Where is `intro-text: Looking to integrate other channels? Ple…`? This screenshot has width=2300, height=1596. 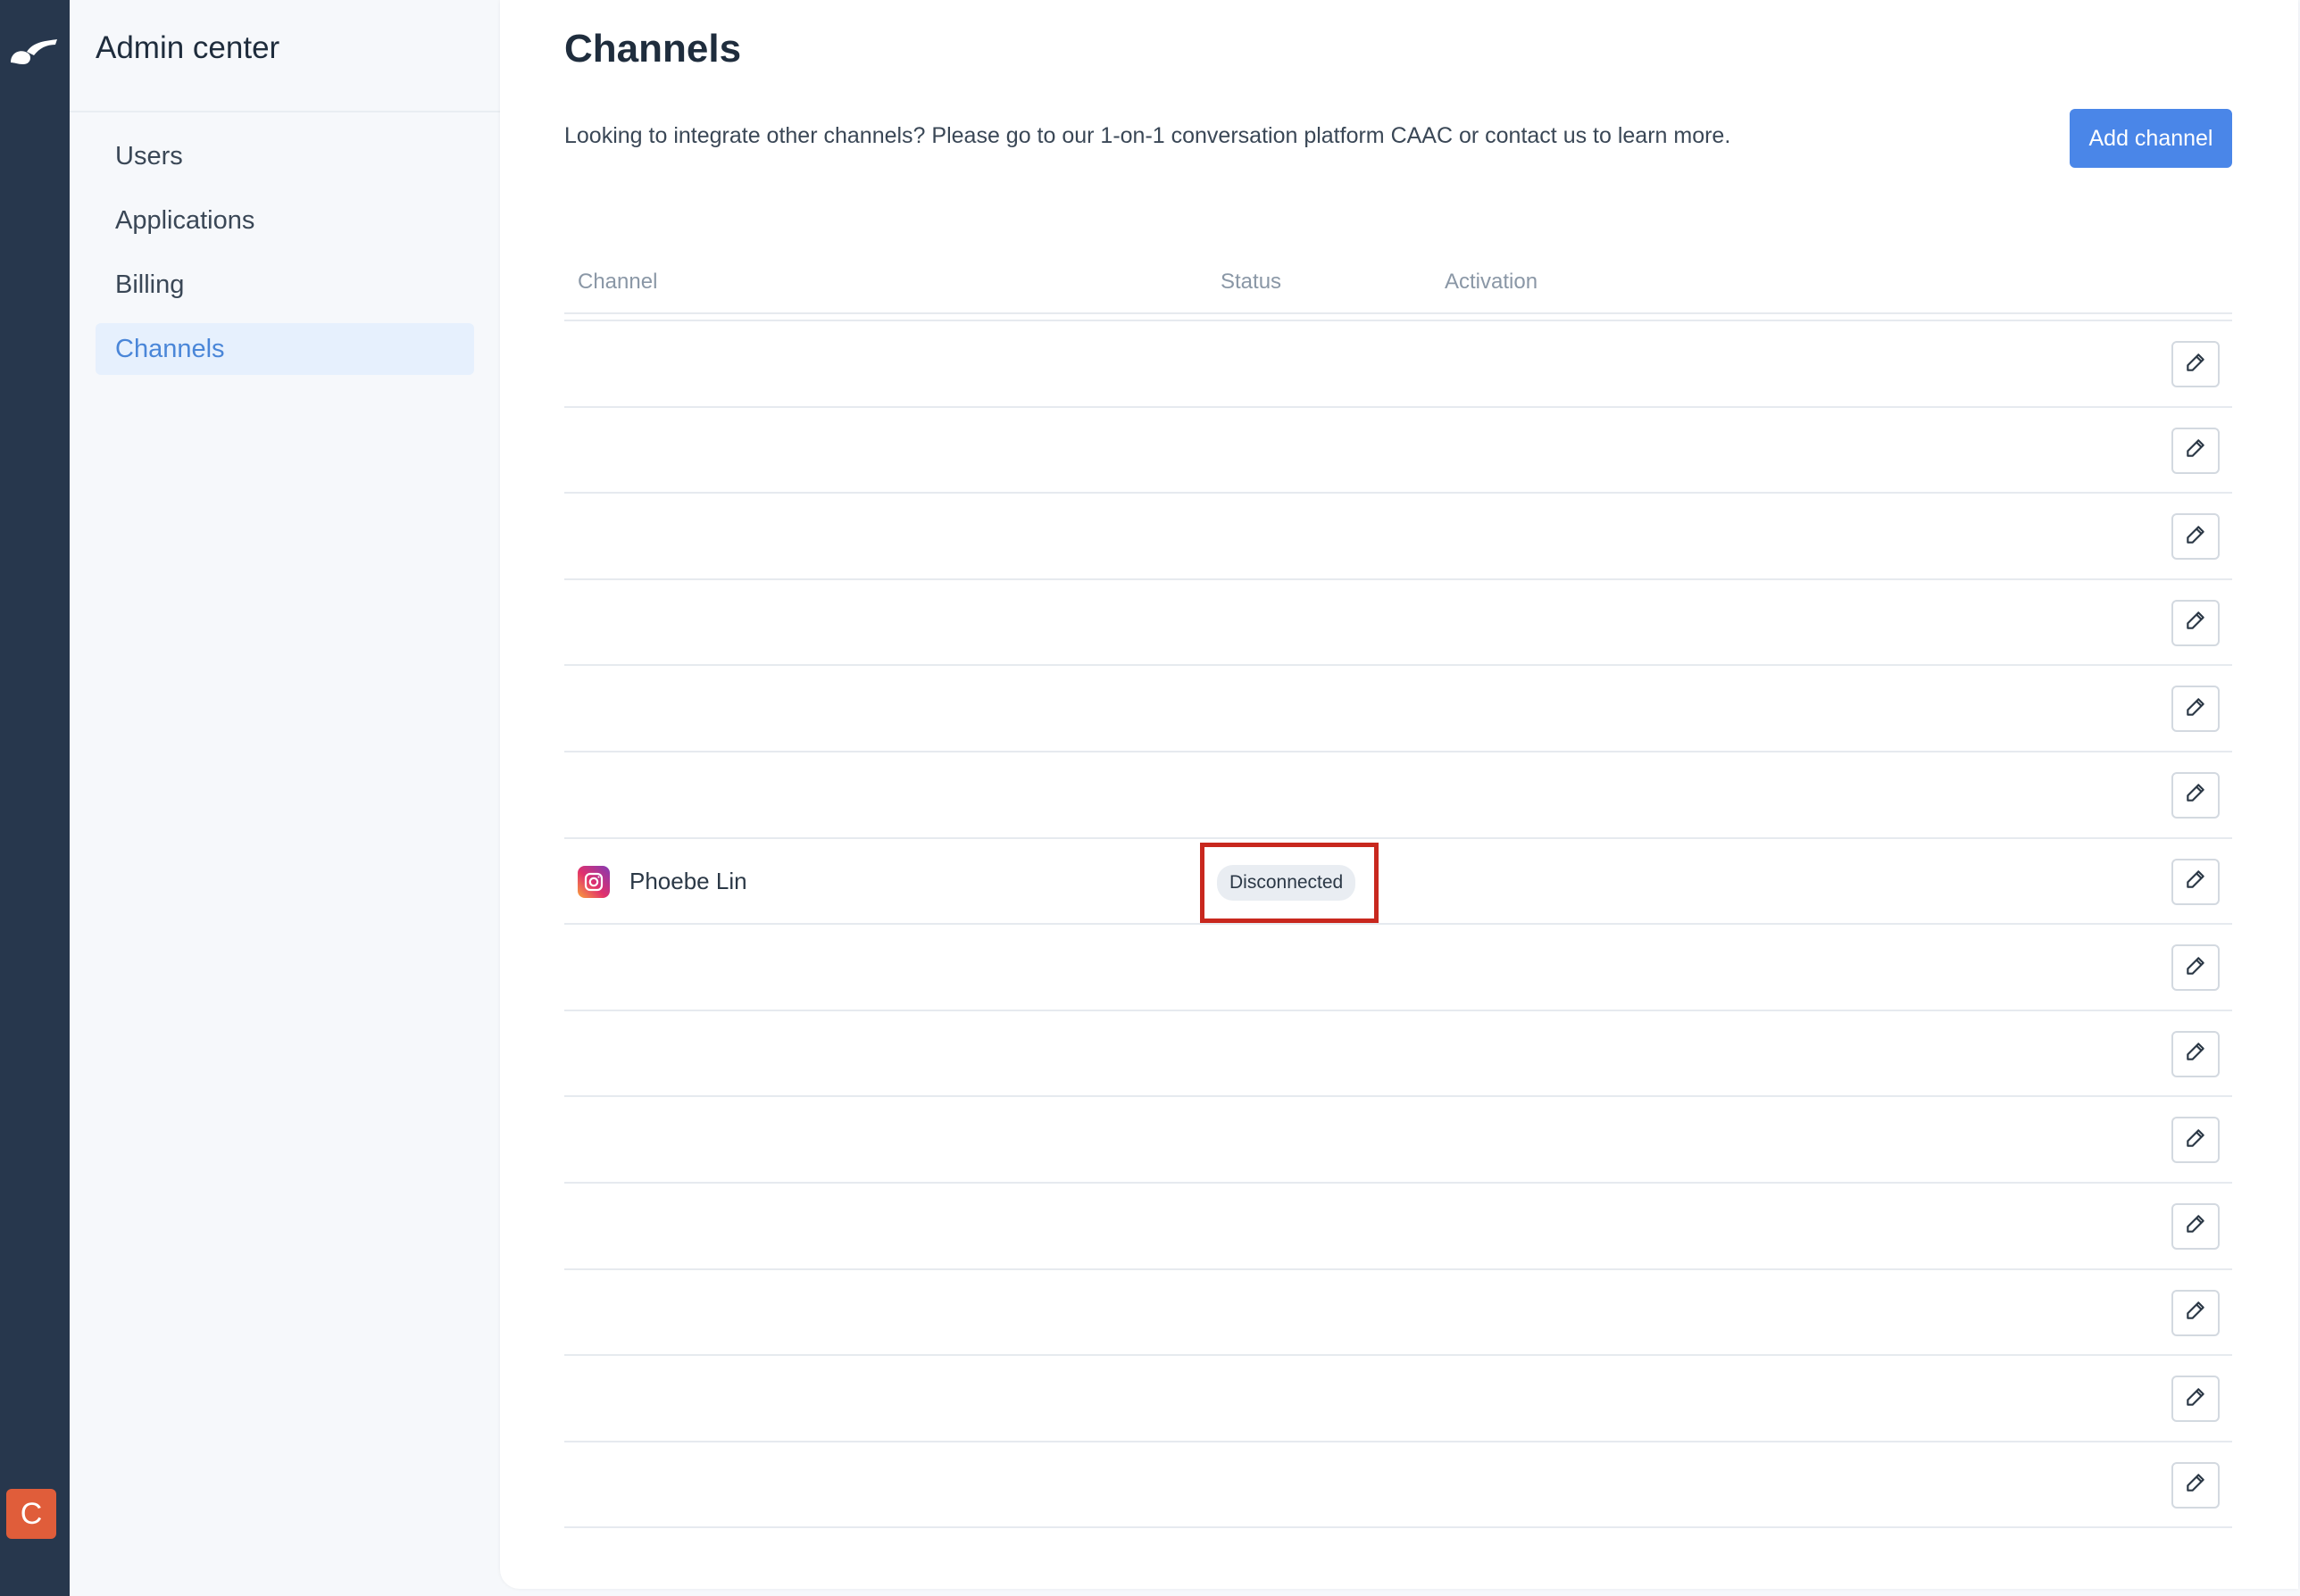
intro-text: Looking to integrate other channels? Ple… is located at coordinates (1147, 135).